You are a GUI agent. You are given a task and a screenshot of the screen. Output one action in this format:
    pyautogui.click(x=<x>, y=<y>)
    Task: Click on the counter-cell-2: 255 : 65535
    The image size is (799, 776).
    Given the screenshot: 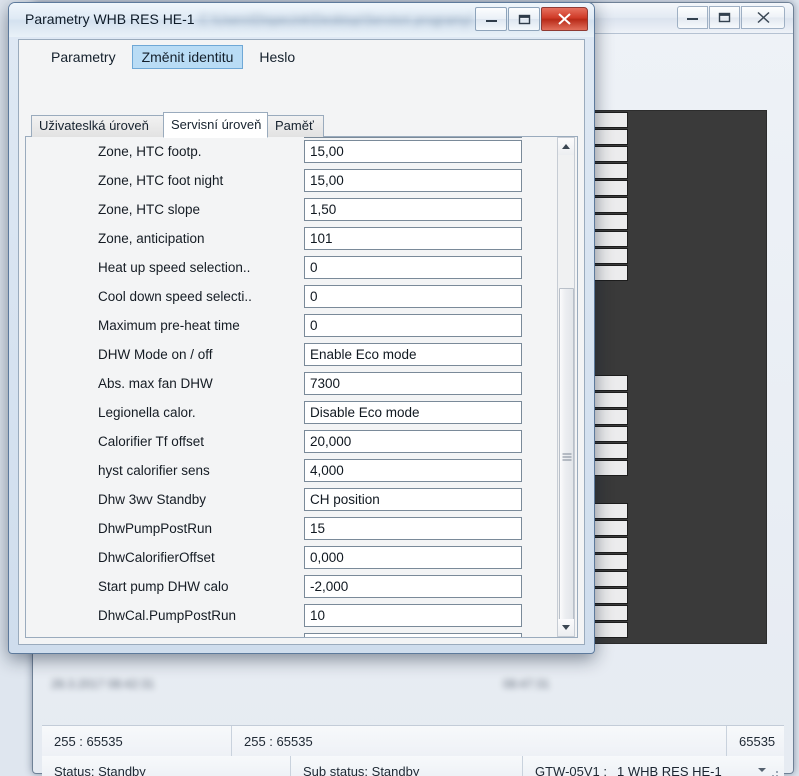 What is the action you would take?
    pyautogui.click(x=479, y=741)
    